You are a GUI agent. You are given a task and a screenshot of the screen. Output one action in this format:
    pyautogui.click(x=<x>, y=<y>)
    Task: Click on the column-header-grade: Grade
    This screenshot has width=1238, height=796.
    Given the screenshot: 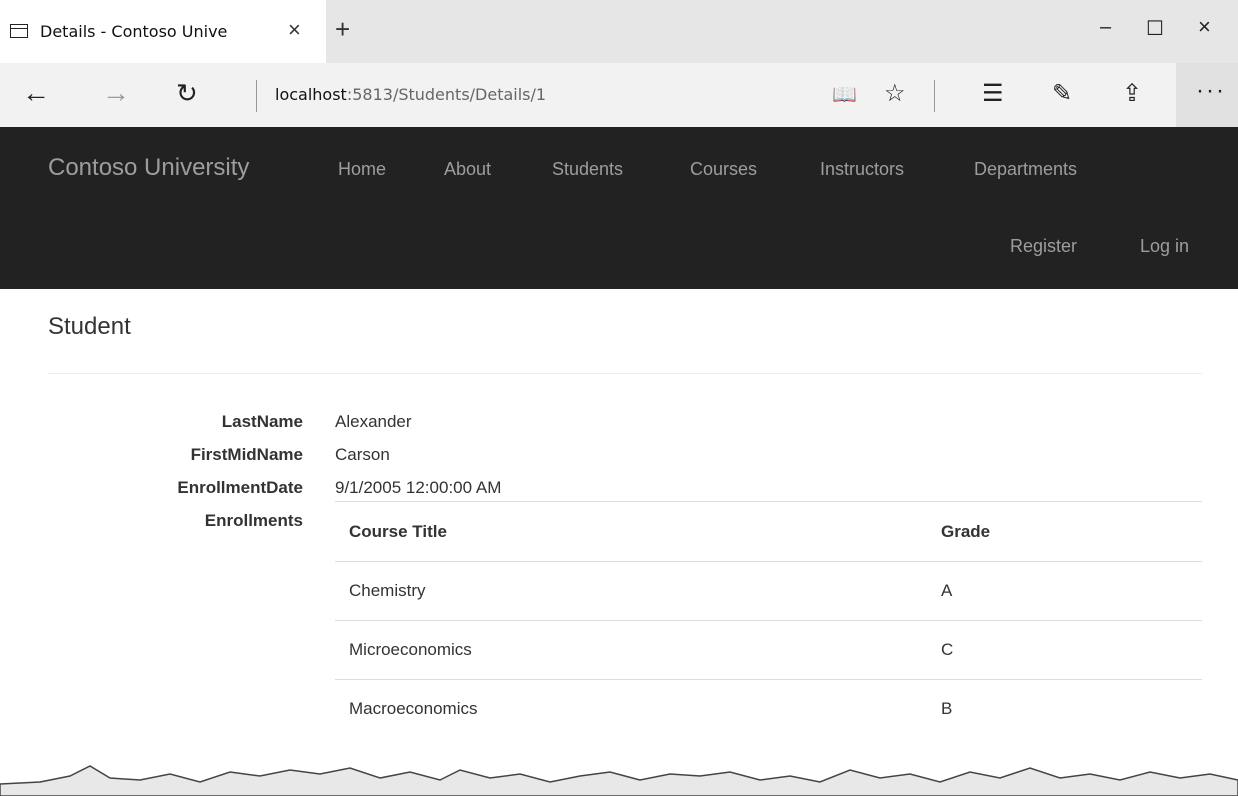 What is the action you would take?
    pyautogui.click(x=1064, y=531)
    